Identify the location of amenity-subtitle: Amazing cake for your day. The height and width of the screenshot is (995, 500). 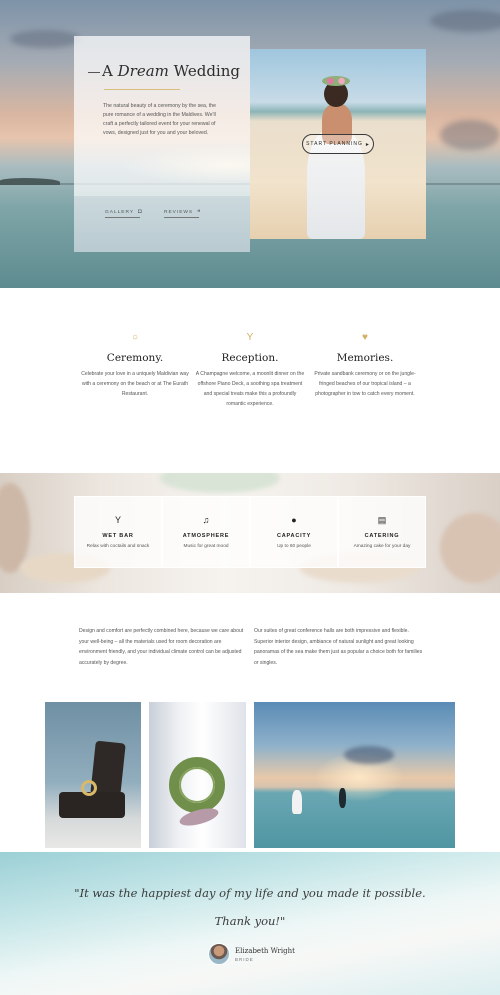
(382, 546).